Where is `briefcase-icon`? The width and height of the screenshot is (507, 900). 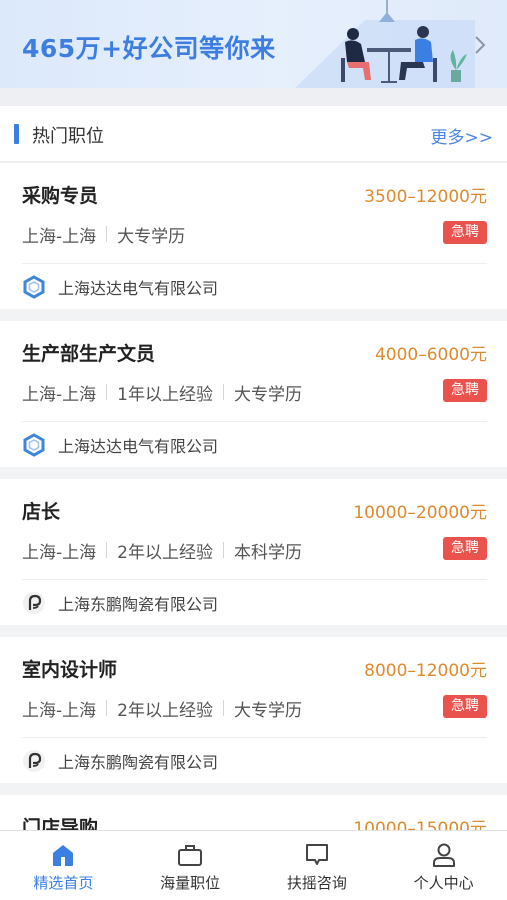 briefcase-icon is located at coordinates (190, 855).